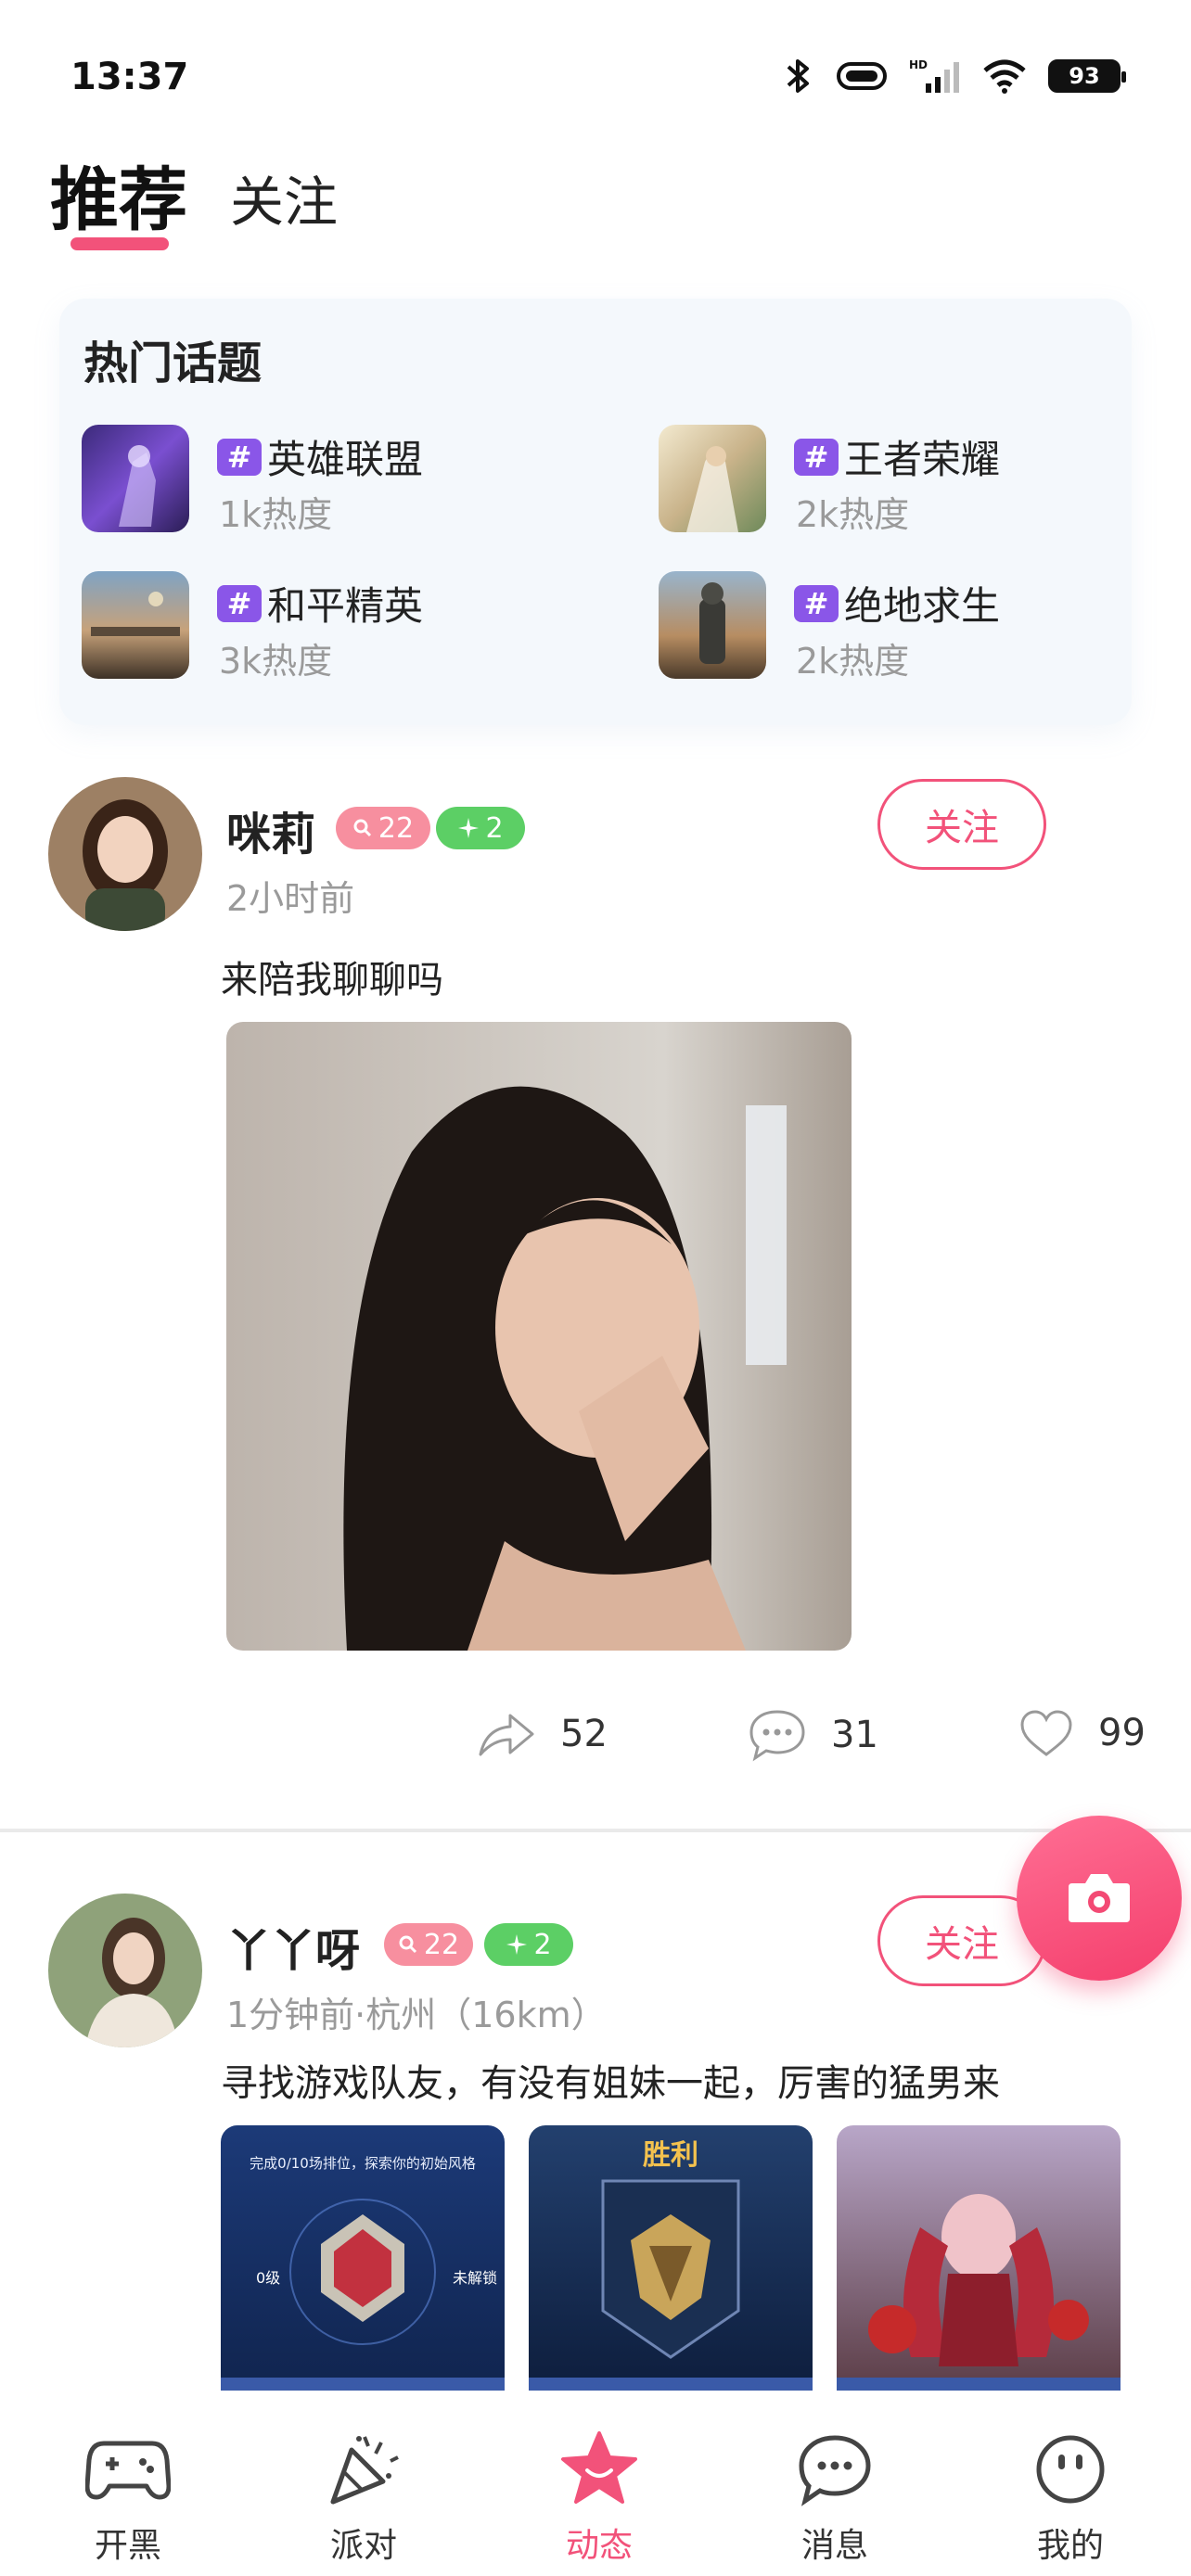  I want to click on comment-action: 31, so click(813, 1735).